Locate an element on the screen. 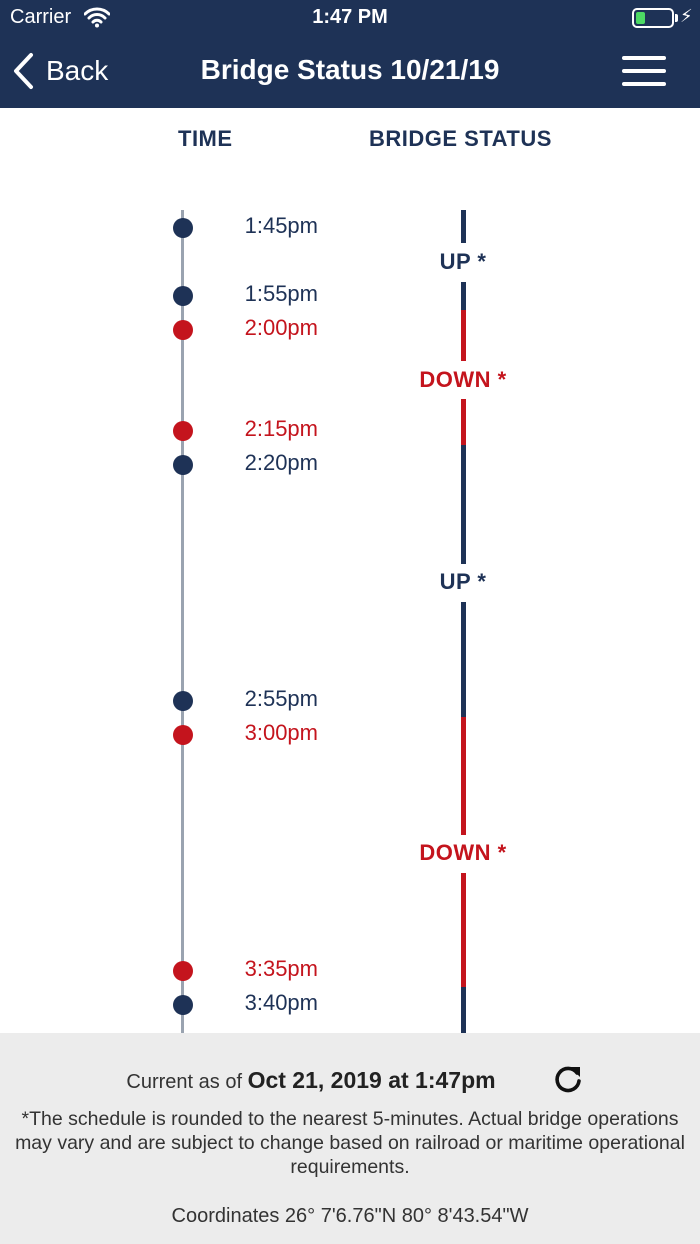 Image resolution: width=700 pixels, height=1244 pixels. battery-icon is located at coordinates (653, 18).